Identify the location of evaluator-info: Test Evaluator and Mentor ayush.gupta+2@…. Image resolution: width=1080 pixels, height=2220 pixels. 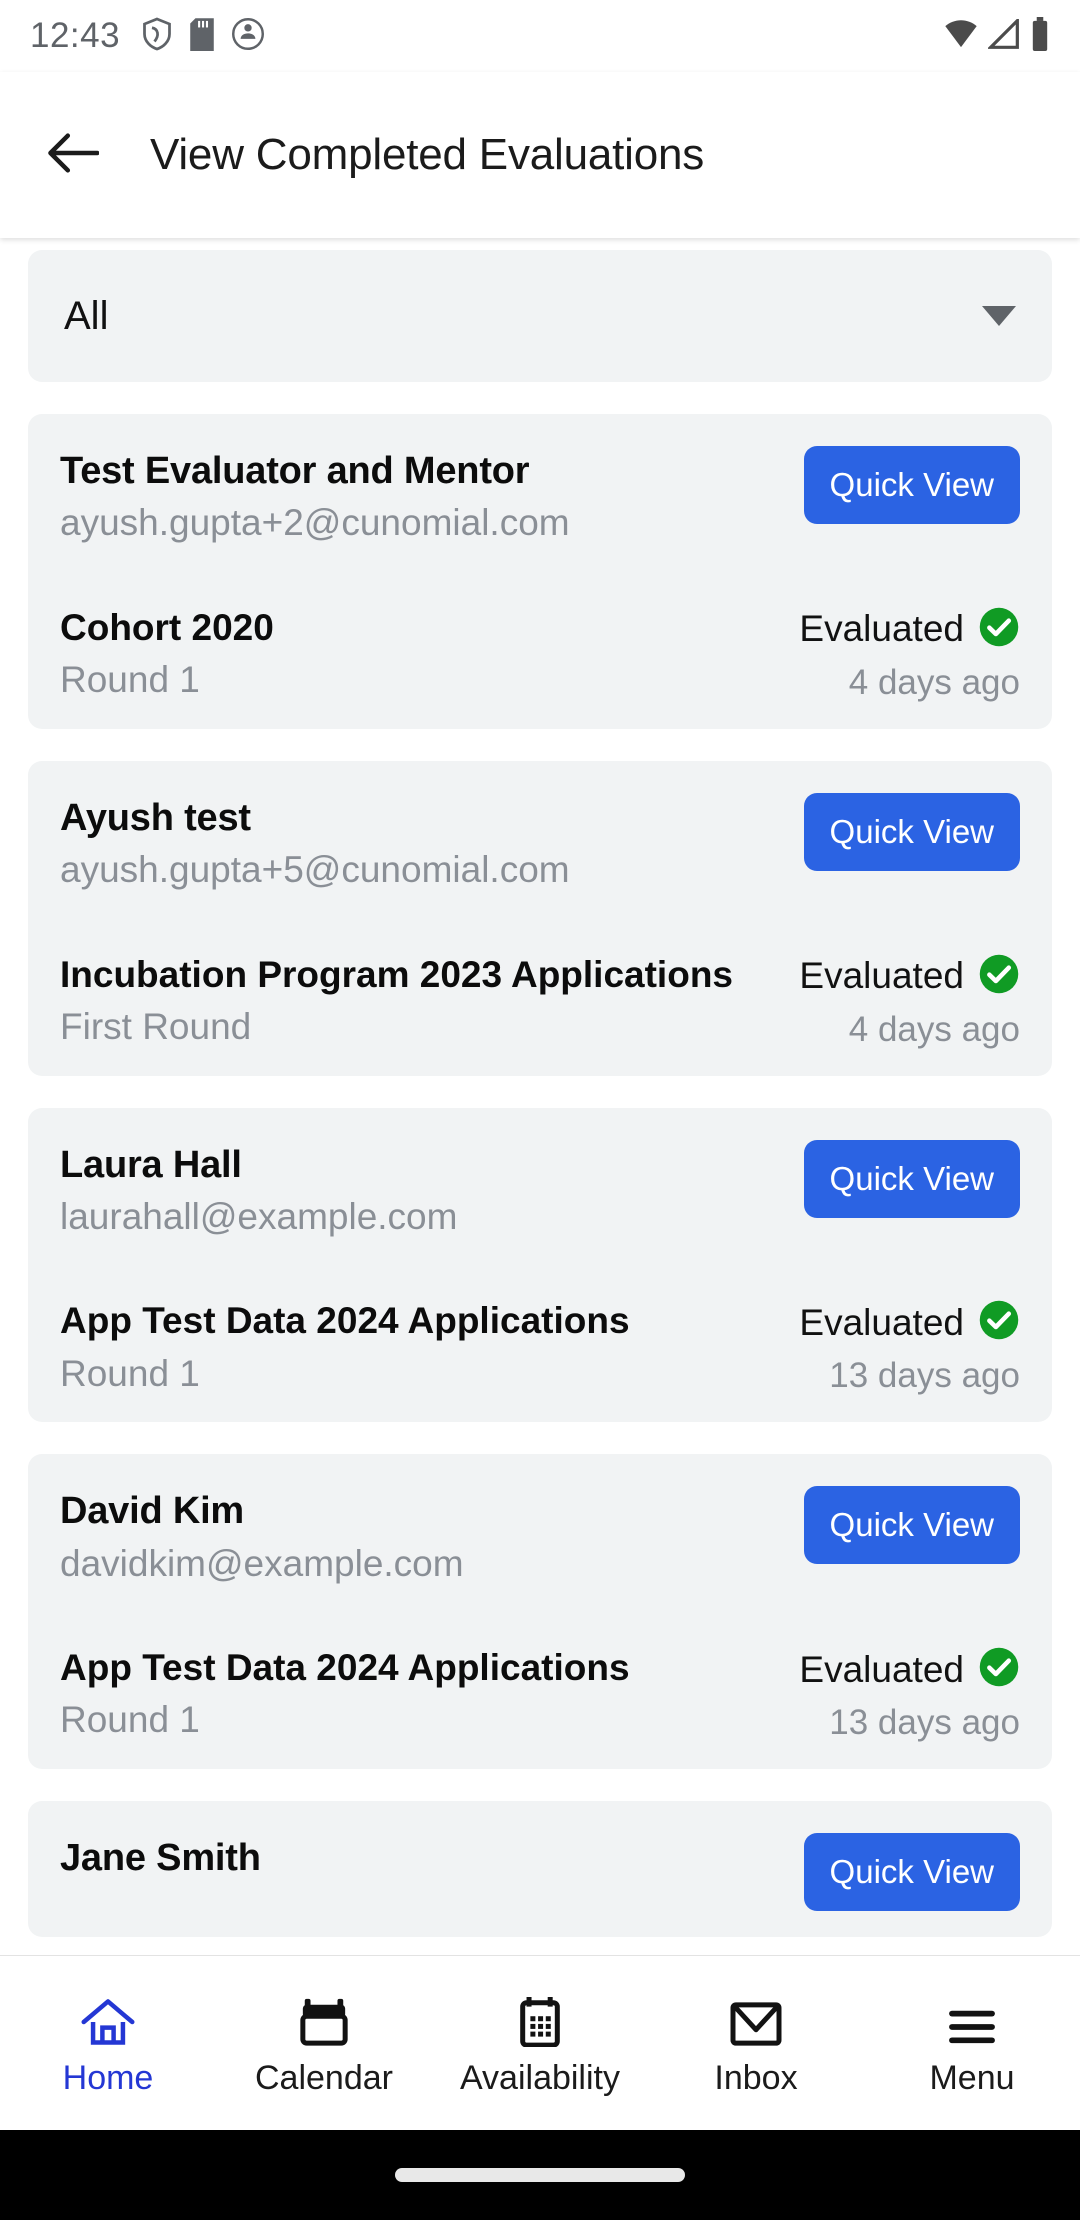
(432, 495).